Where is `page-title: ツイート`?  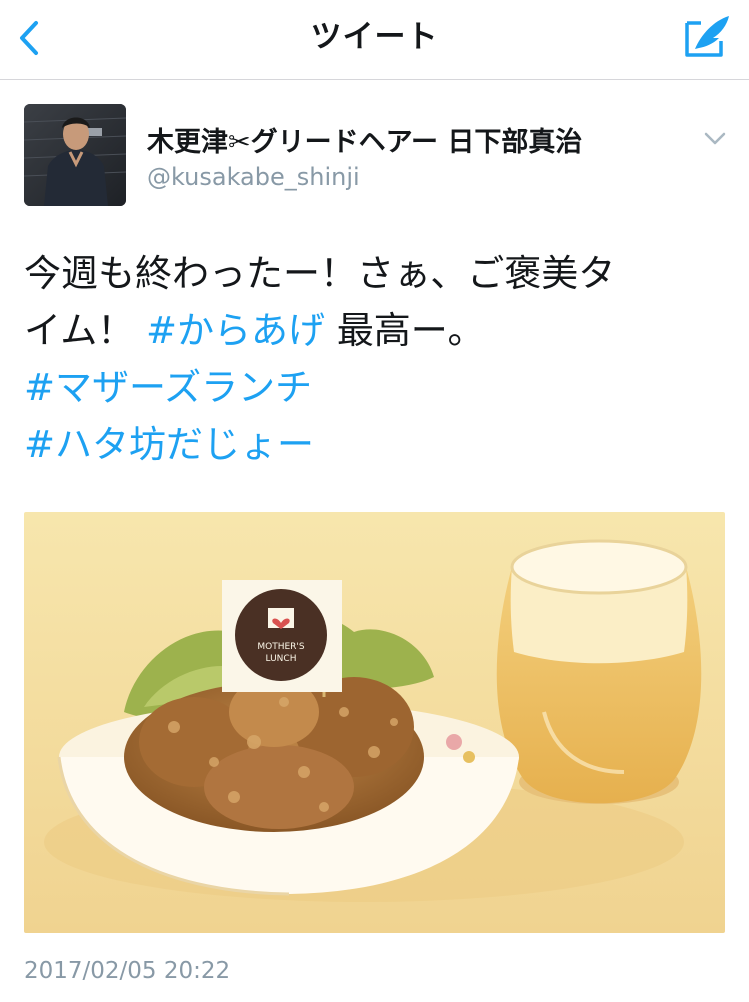 page-title: ツイート is located at coordinates (374, 37).